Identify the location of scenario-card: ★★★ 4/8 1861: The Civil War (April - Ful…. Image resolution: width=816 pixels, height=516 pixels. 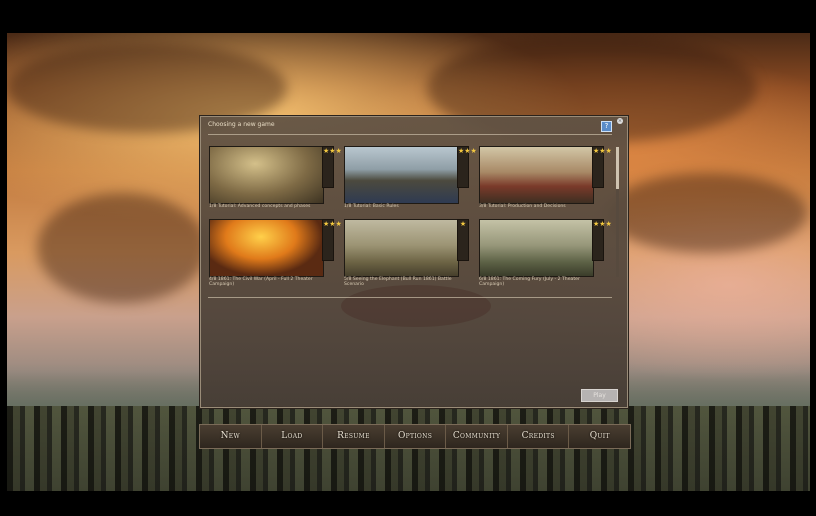
(275, 255).